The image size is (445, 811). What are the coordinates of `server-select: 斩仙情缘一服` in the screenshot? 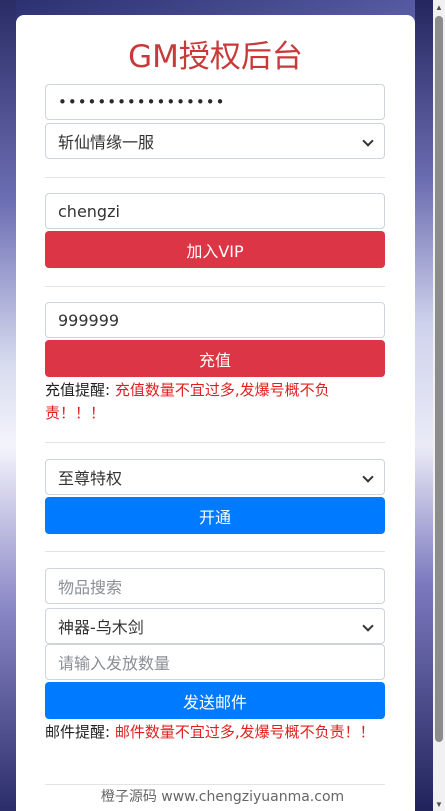 It's located at (215, 141).